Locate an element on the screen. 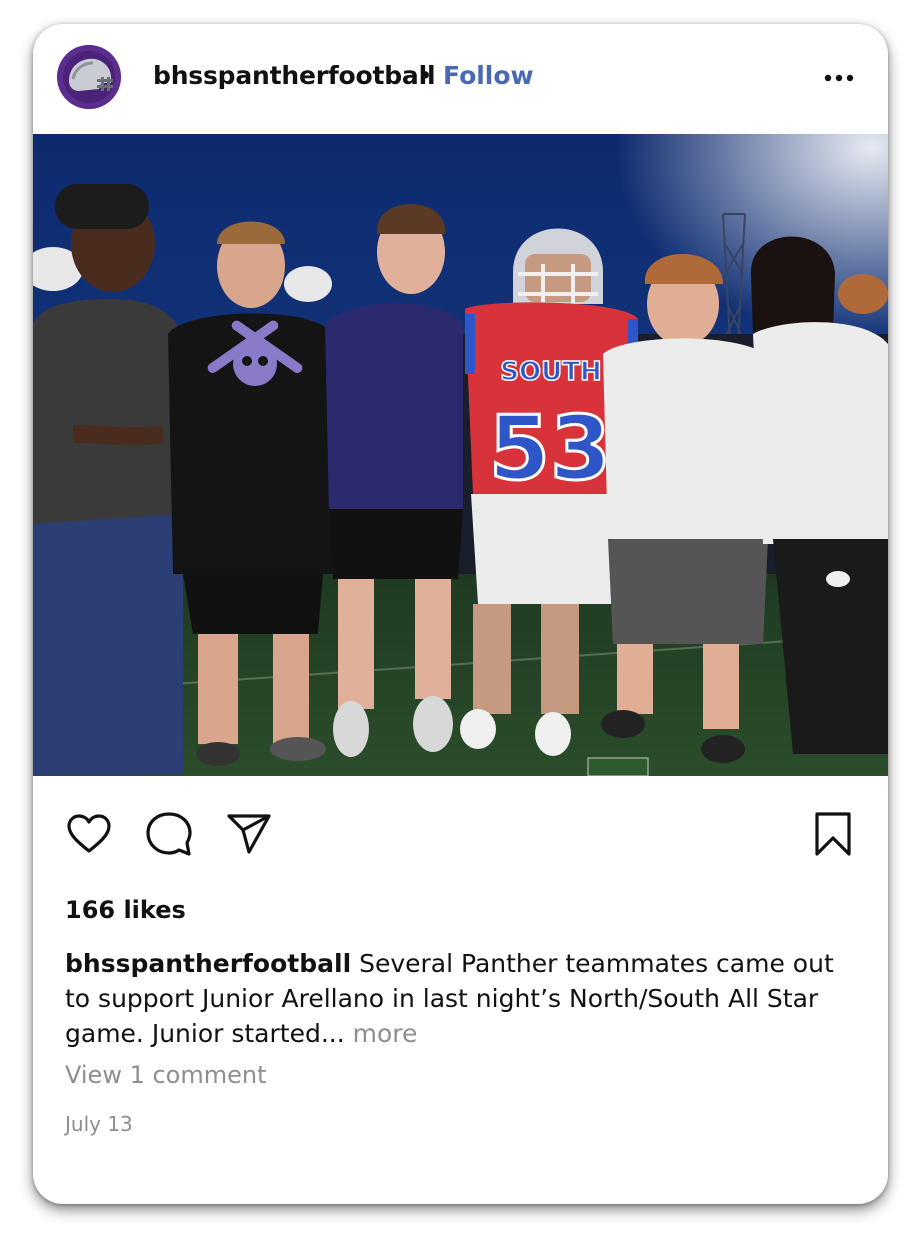 Image resolution: width=922 pixels, height=1247 pixels. caption-username: bhsspantherfootball is located at coordinates (208, 963).